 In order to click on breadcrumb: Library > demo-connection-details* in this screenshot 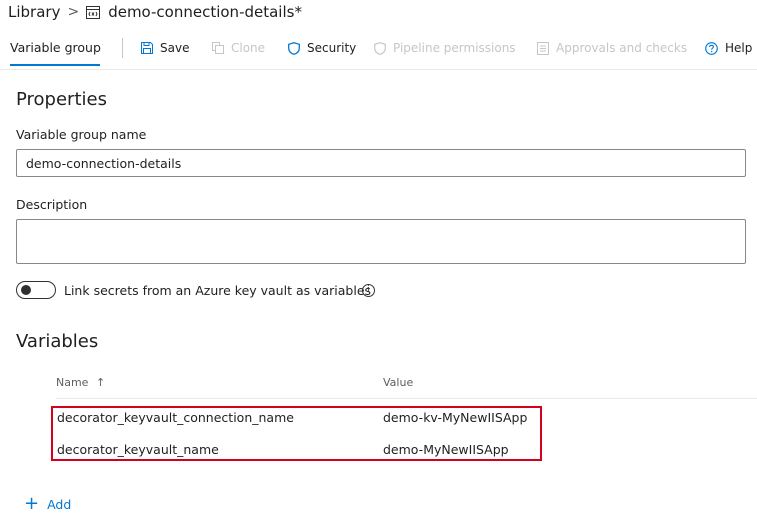, I will do `click(155, 12)`.